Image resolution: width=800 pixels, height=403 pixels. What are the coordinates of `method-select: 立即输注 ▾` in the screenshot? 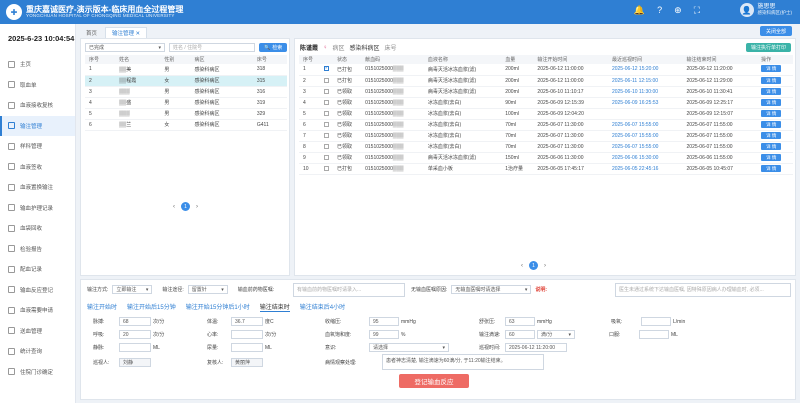 It's located at (132, 289).